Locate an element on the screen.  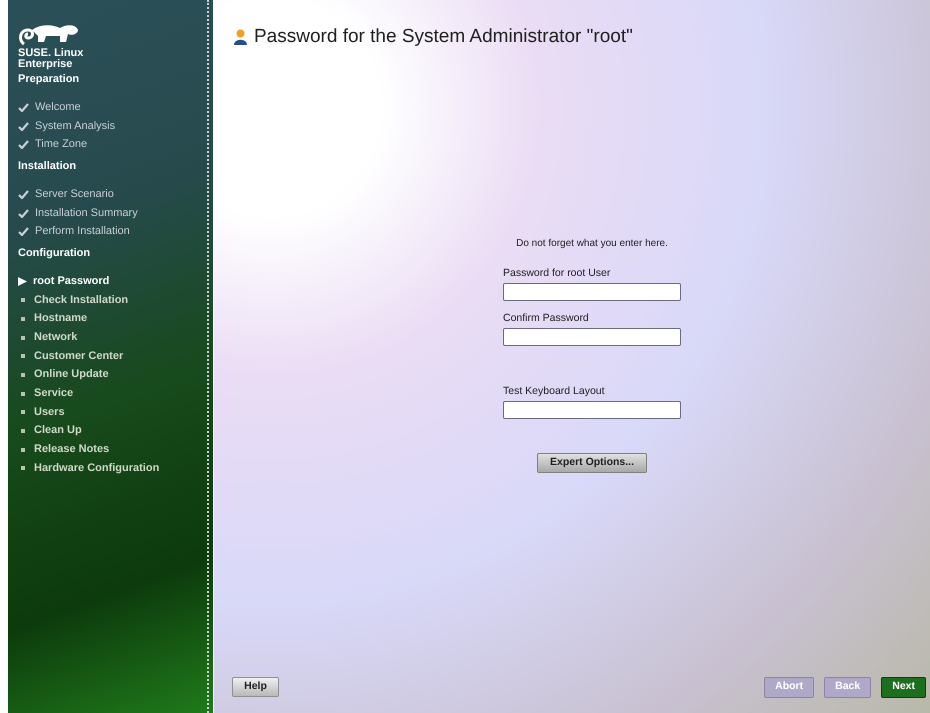
help-button: Help is located at coordinates (255, 687).